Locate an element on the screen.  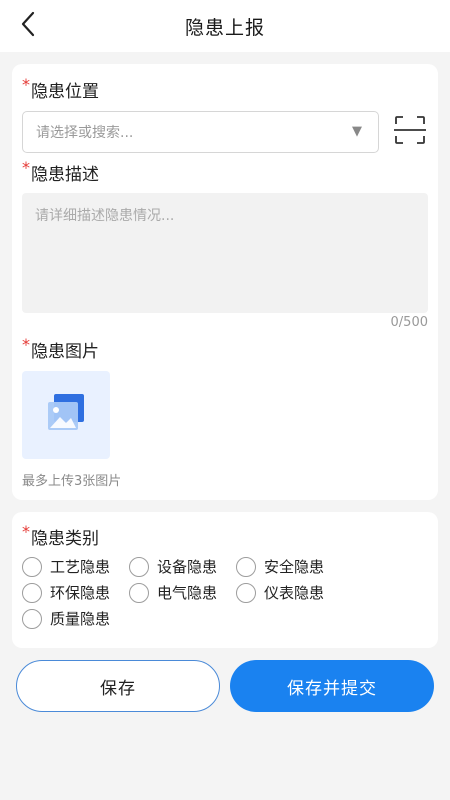
images-label: * 隐患图片 is located at coordinates (60, 349).